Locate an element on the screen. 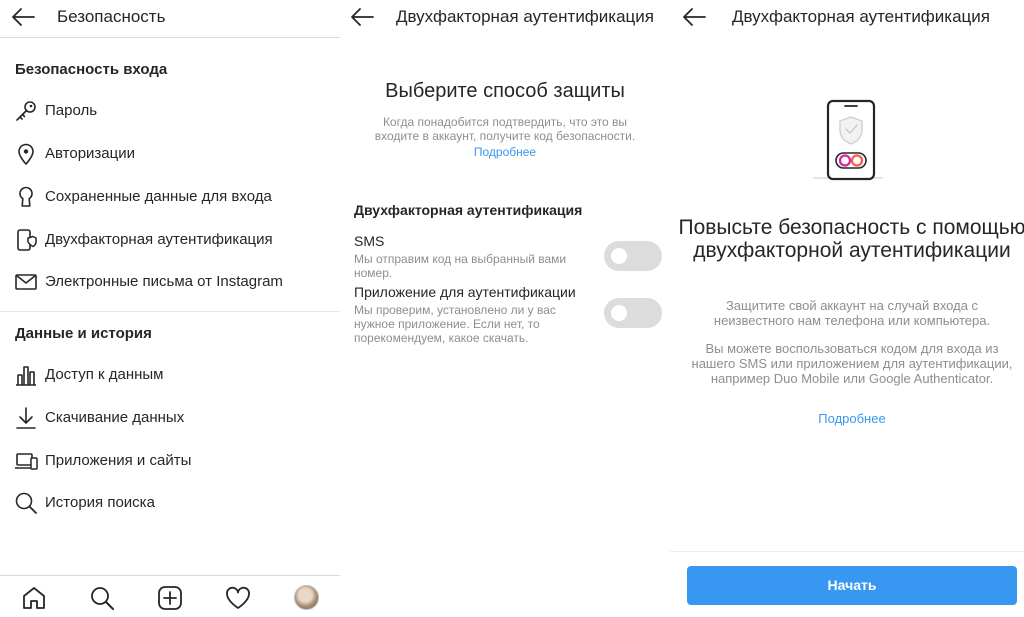  envelope-icon is located at coordinates (26, 282).